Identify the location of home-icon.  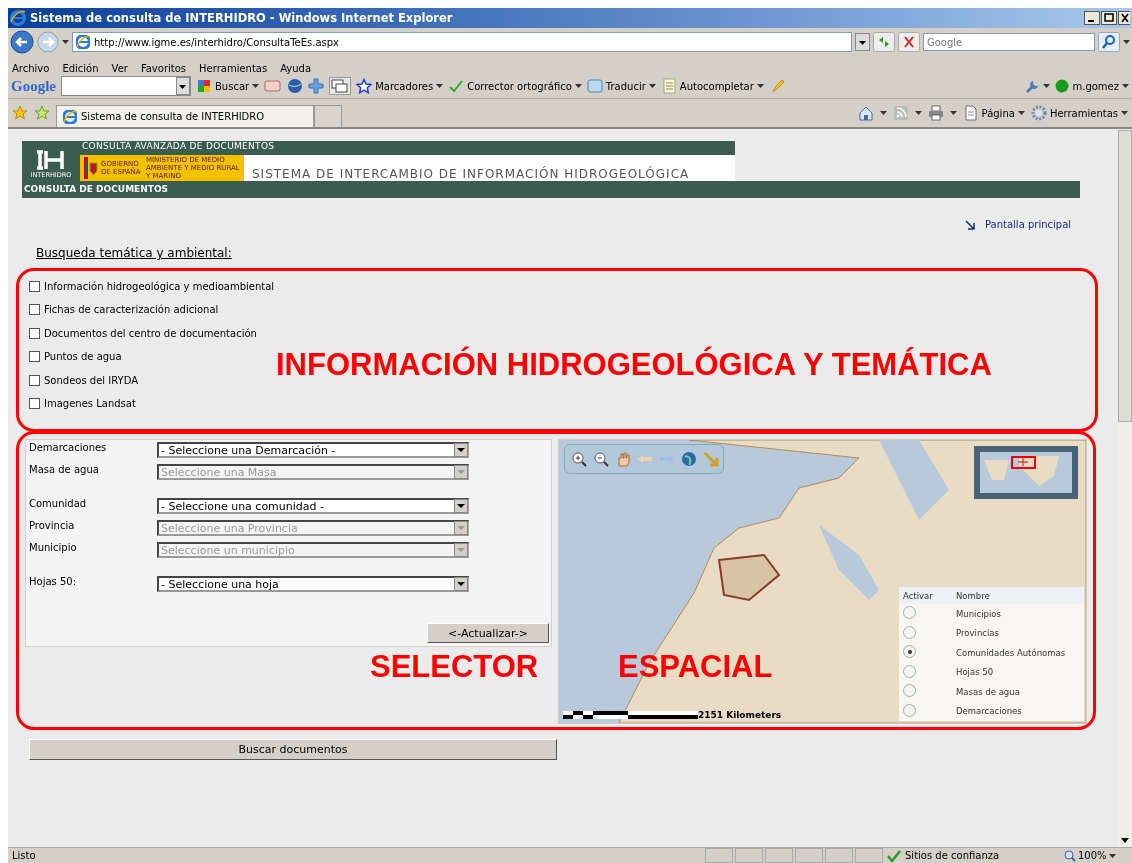
(865, 113).